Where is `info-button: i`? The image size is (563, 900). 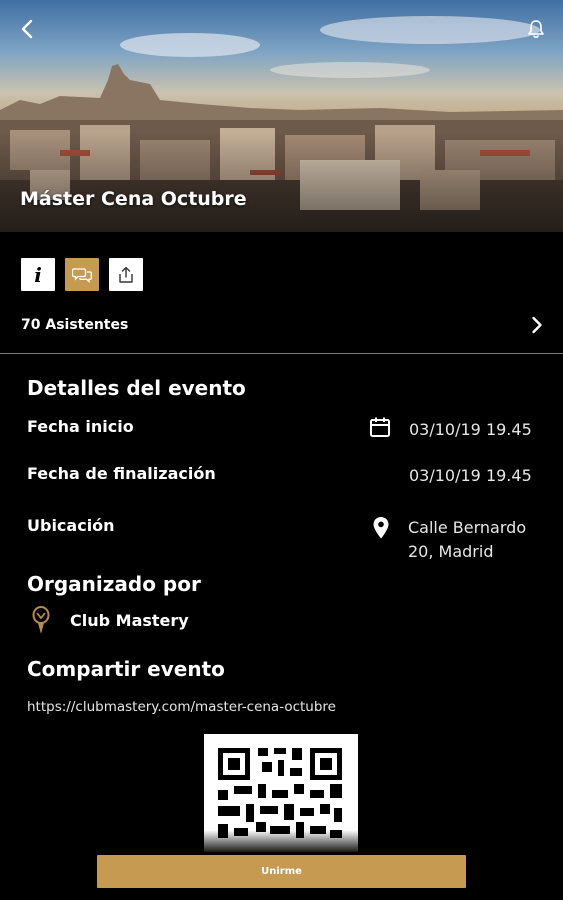 info-button: i is located at coordinates (38, 274).